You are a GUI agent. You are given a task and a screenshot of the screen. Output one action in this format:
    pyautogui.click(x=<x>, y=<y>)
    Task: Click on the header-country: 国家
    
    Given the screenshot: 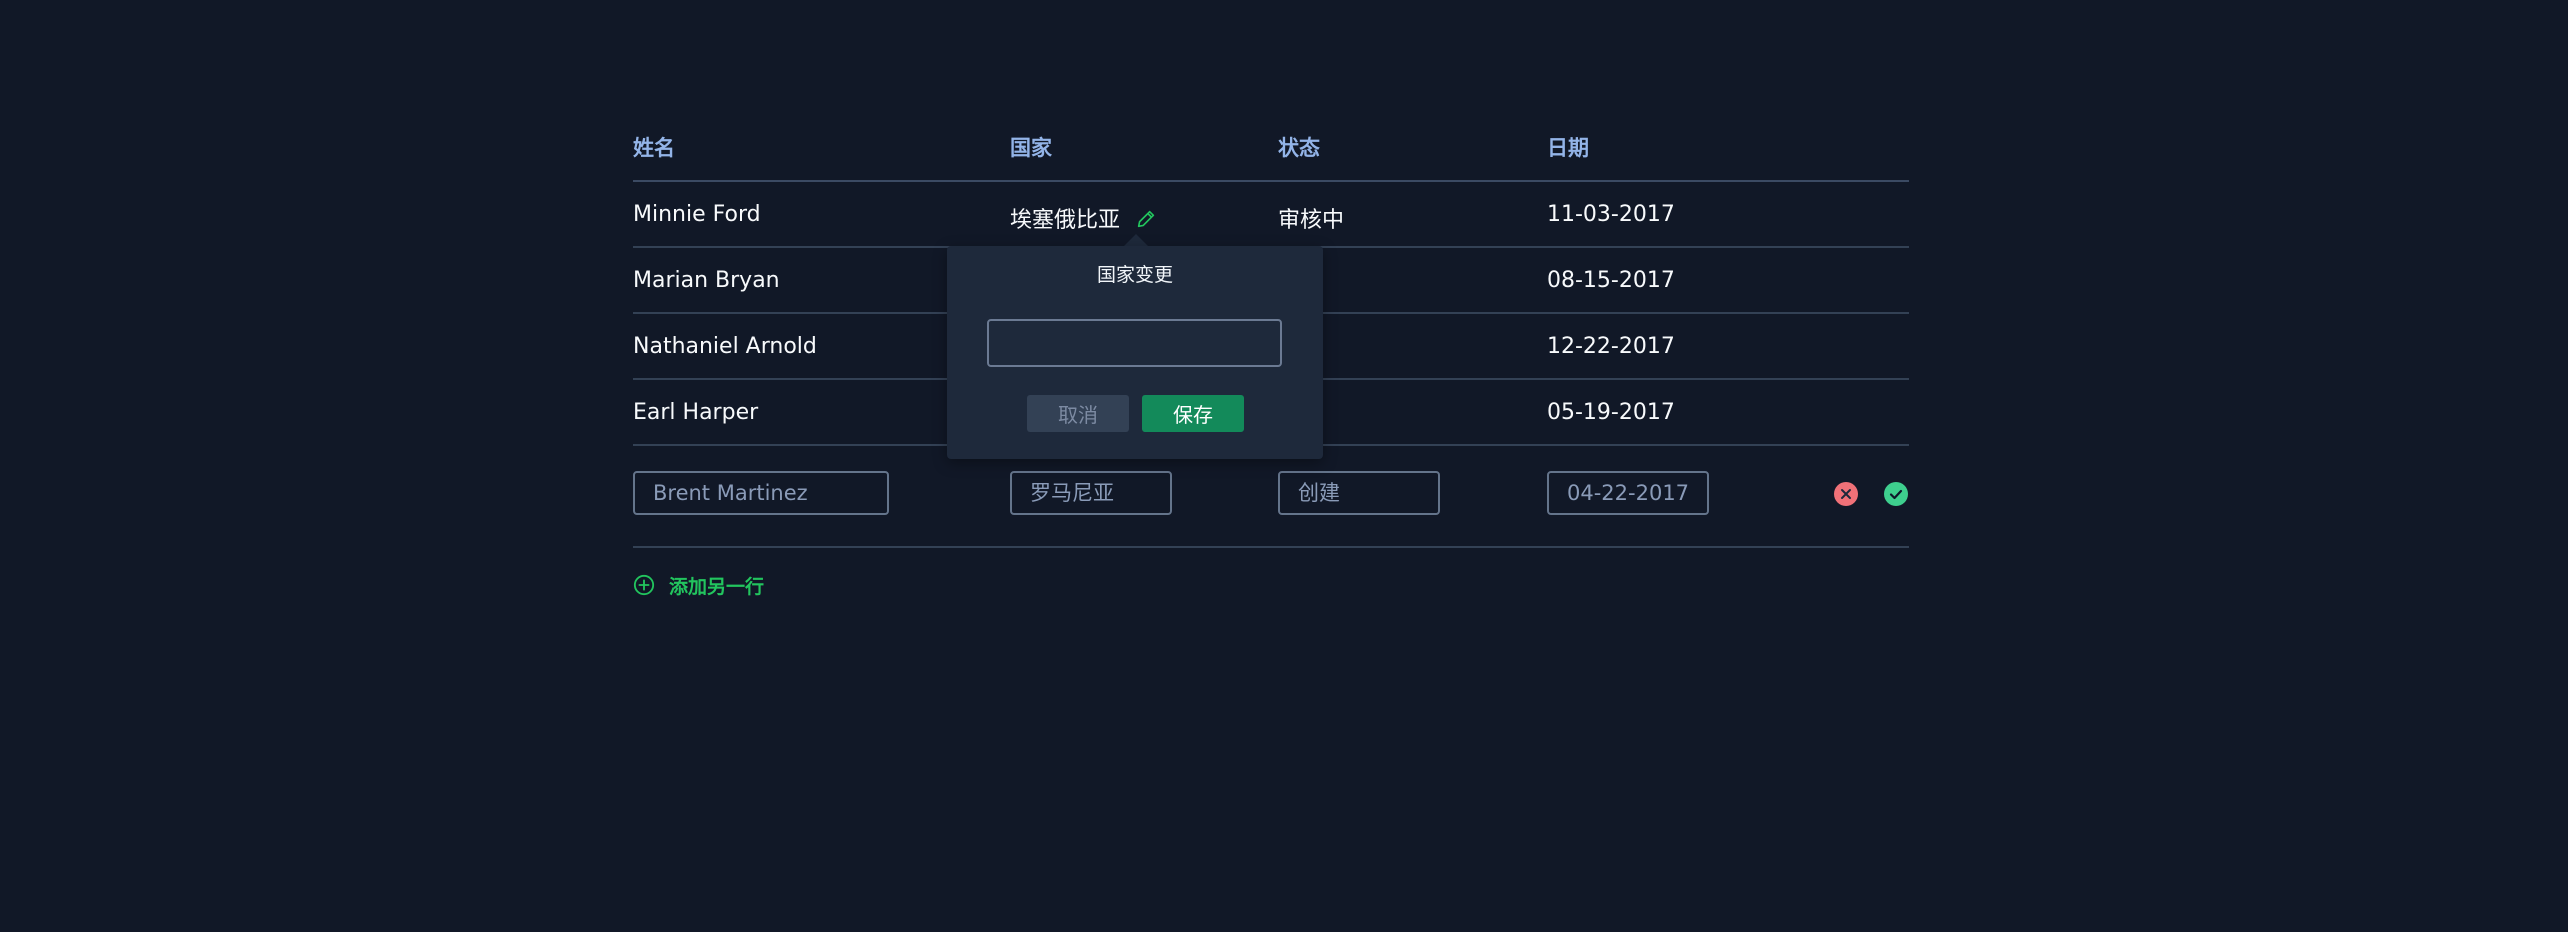 What is the action you would take?
    pyautogui.click(x=1031, y=148)
    